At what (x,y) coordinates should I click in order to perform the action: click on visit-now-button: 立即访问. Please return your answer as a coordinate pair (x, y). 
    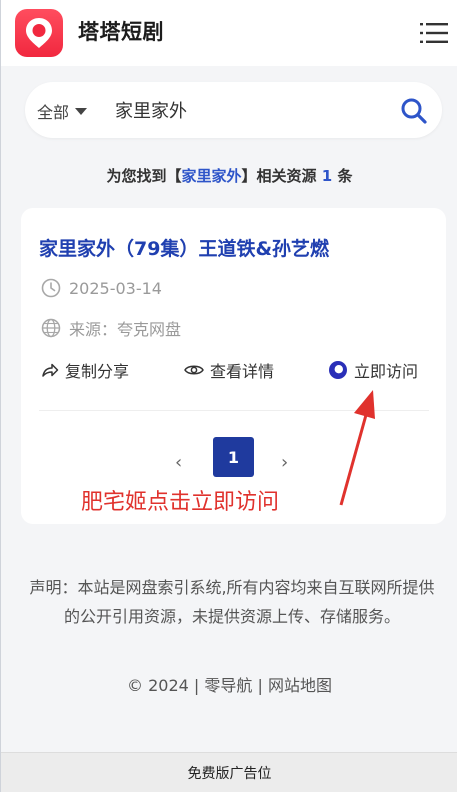
    Looking at the image, I should click on (373, 370).